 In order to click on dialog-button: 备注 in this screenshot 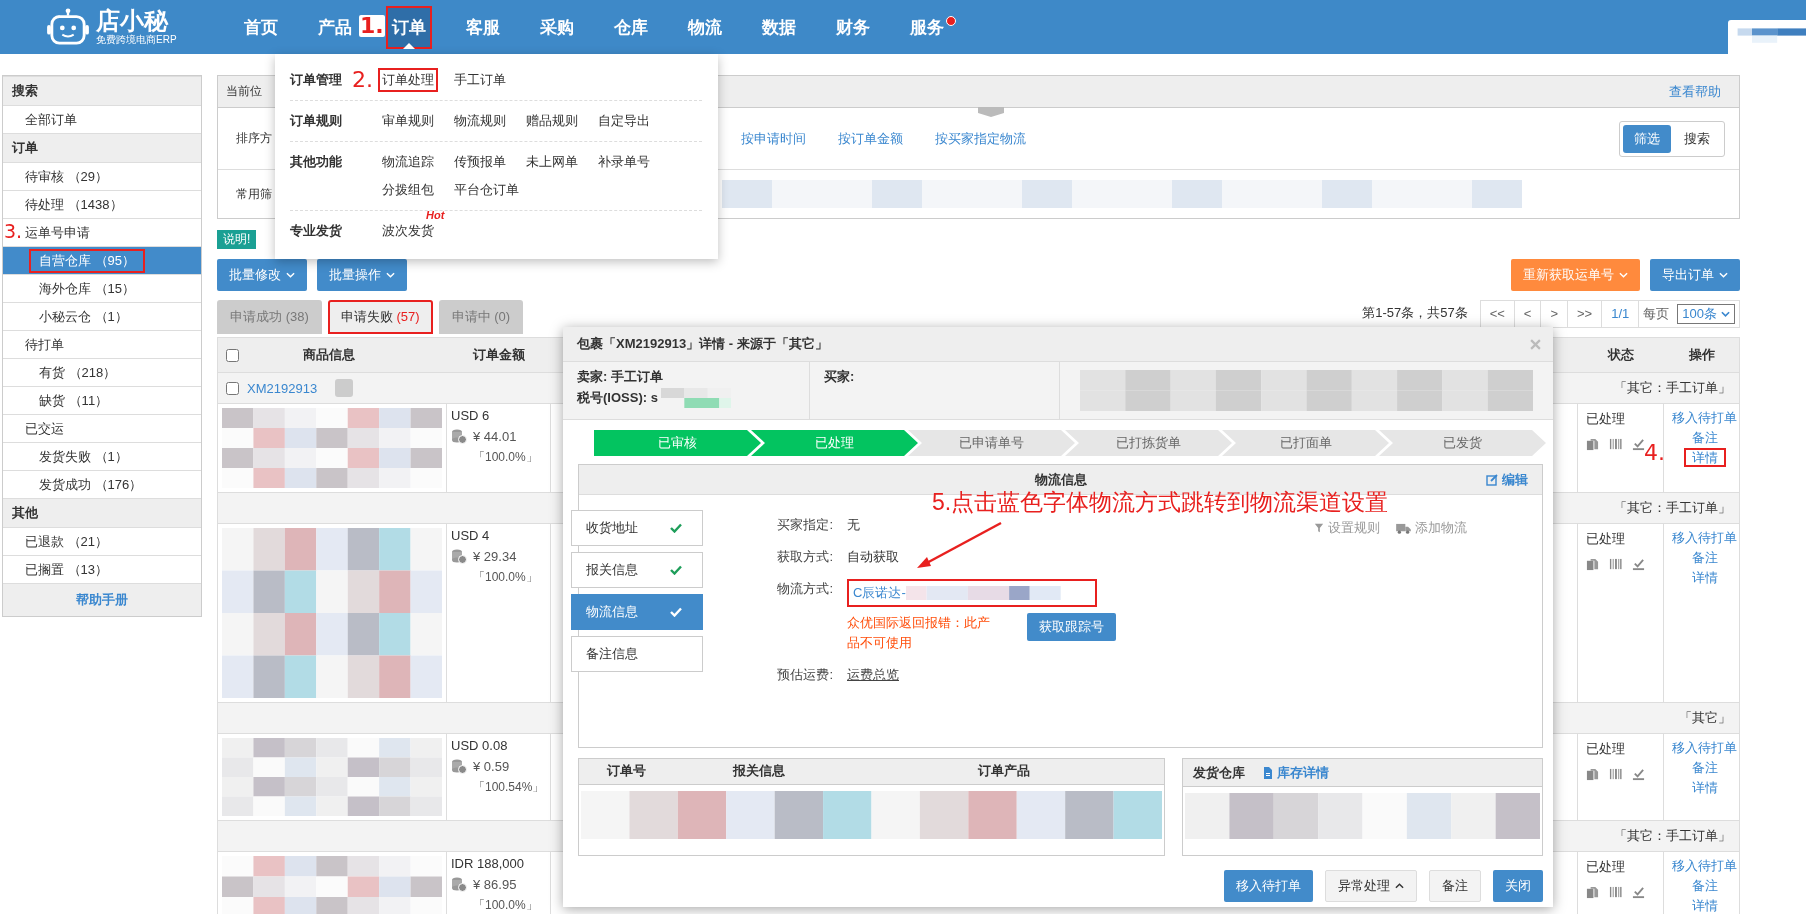, I will do `click(1455, 886)`.